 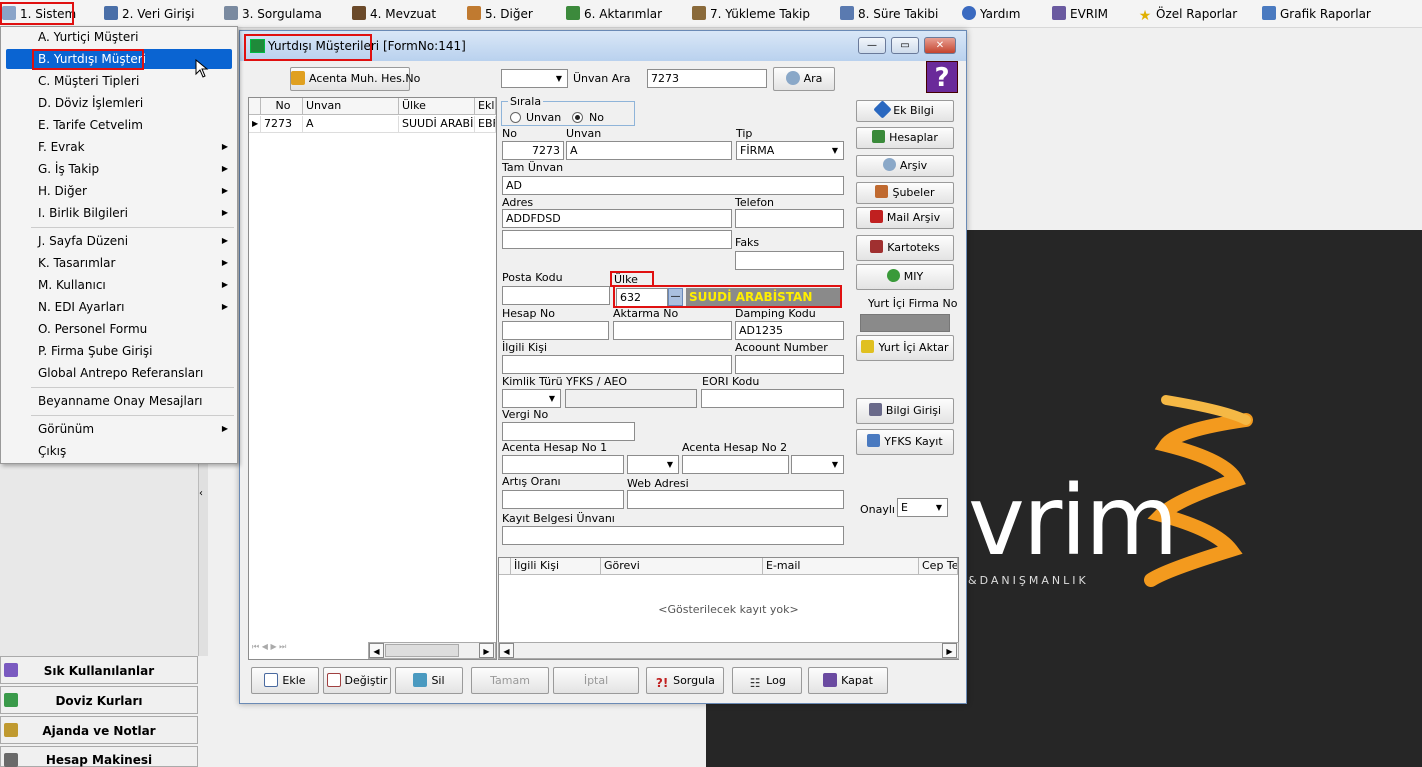 I want to click on menu-item-personel-formu: O. Personel Formu, so click(x=119, y=329).